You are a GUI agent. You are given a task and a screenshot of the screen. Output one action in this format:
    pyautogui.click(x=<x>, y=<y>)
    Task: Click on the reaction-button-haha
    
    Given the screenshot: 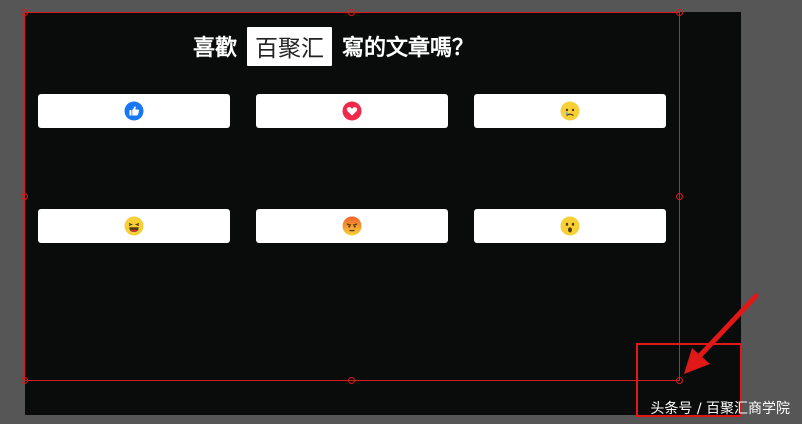 What is the action you would take?
    pyautogui.click(x=134, y=226)
    